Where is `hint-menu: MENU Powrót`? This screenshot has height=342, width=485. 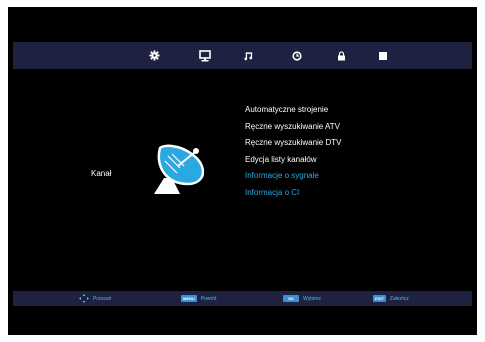
hint-menu: MENU Powrót is located at coordinates (198, 298).